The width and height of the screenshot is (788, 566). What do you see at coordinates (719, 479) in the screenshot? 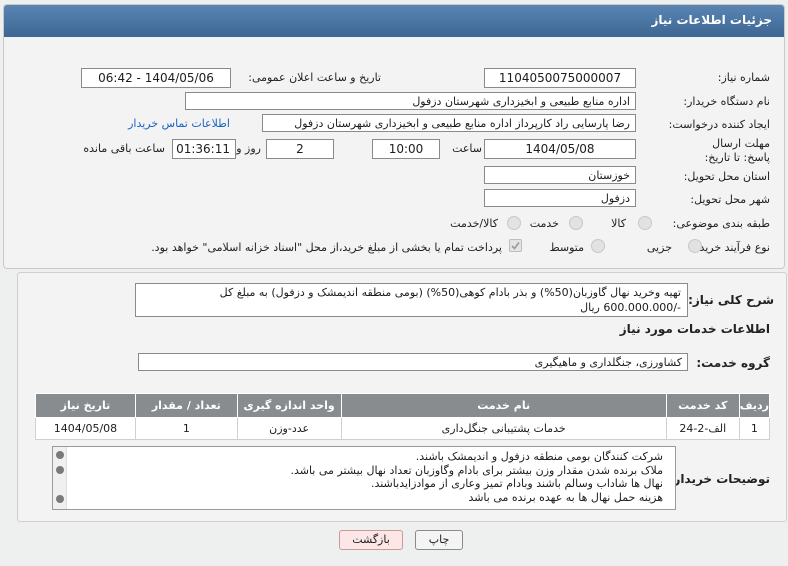
I see `buyer-notes-label: توضیحات خریدار:` at bounding box center [719, 479].